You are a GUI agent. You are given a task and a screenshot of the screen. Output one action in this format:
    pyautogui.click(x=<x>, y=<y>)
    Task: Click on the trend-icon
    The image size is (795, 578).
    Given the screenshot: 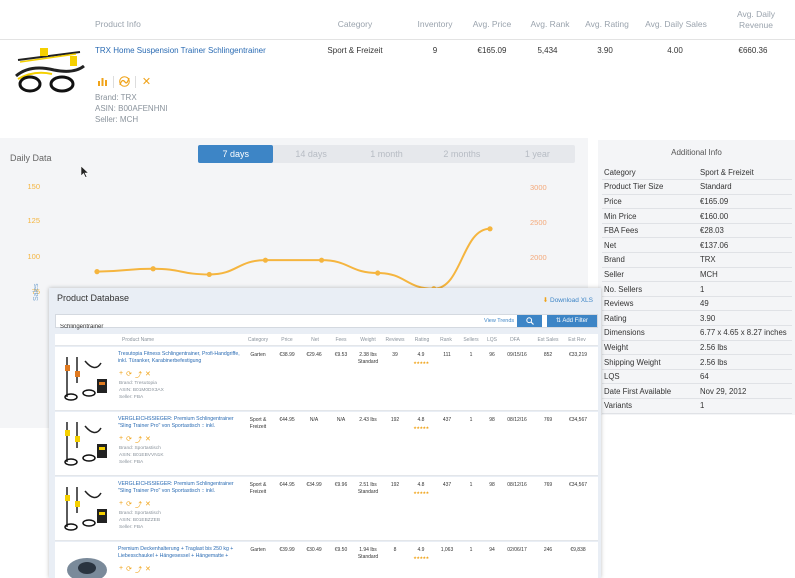 What is the action you would take?
    pyautogui.click(x=124, y=81)
    